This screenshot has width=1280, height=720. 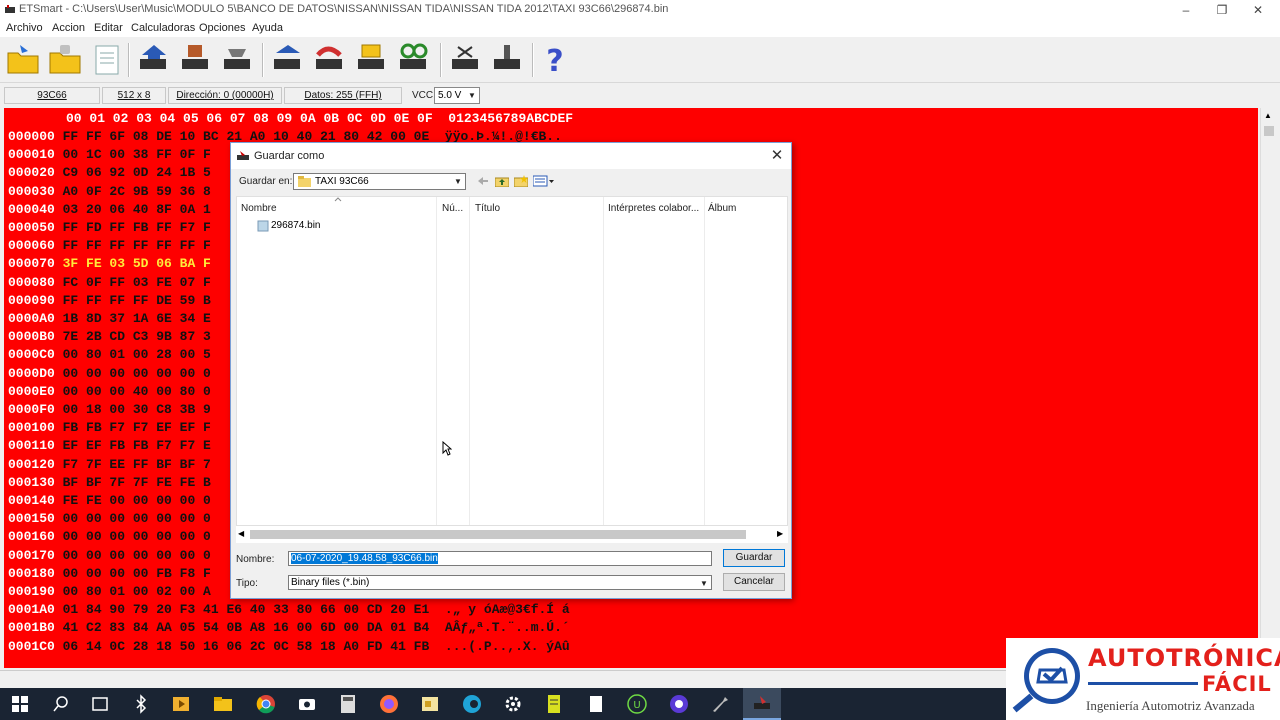 I want to click on camera-icon, so click(x=307, y=704).